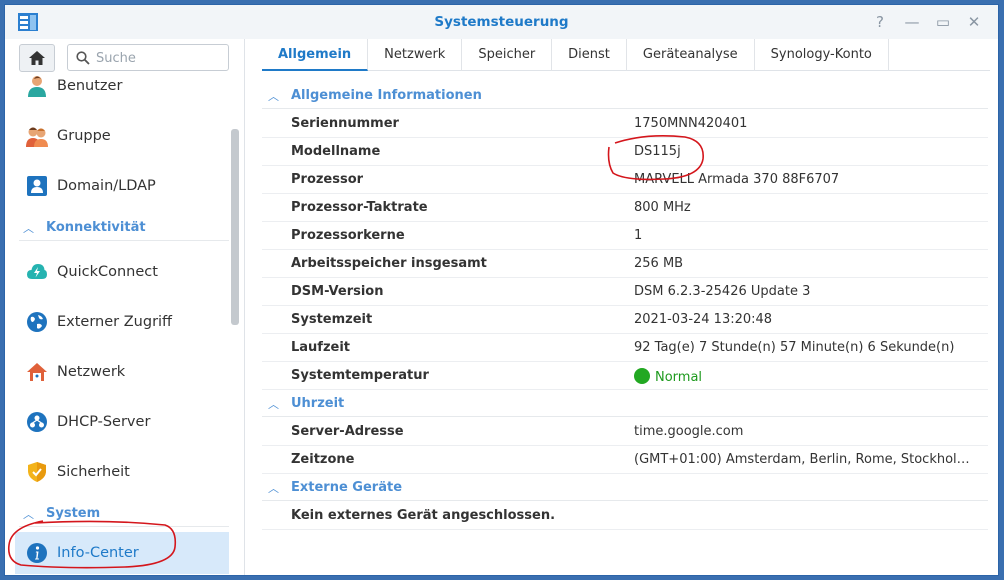  I want to click on shield-icon, so click(37, 472).